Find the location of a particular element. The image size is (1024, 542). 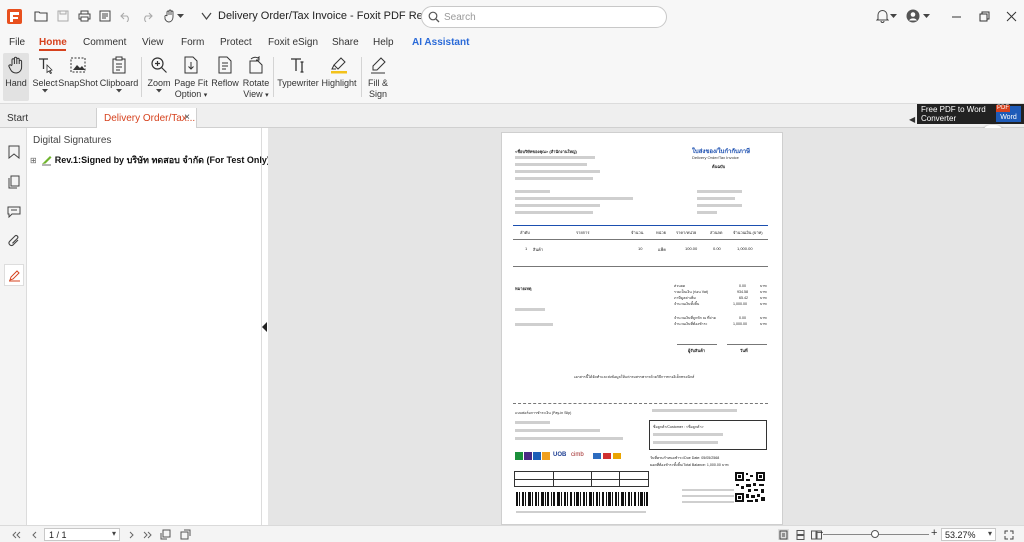

pdf-to-word-banner: Free PDF to Word Converter Word PDF is located at coordinates (970, 114).